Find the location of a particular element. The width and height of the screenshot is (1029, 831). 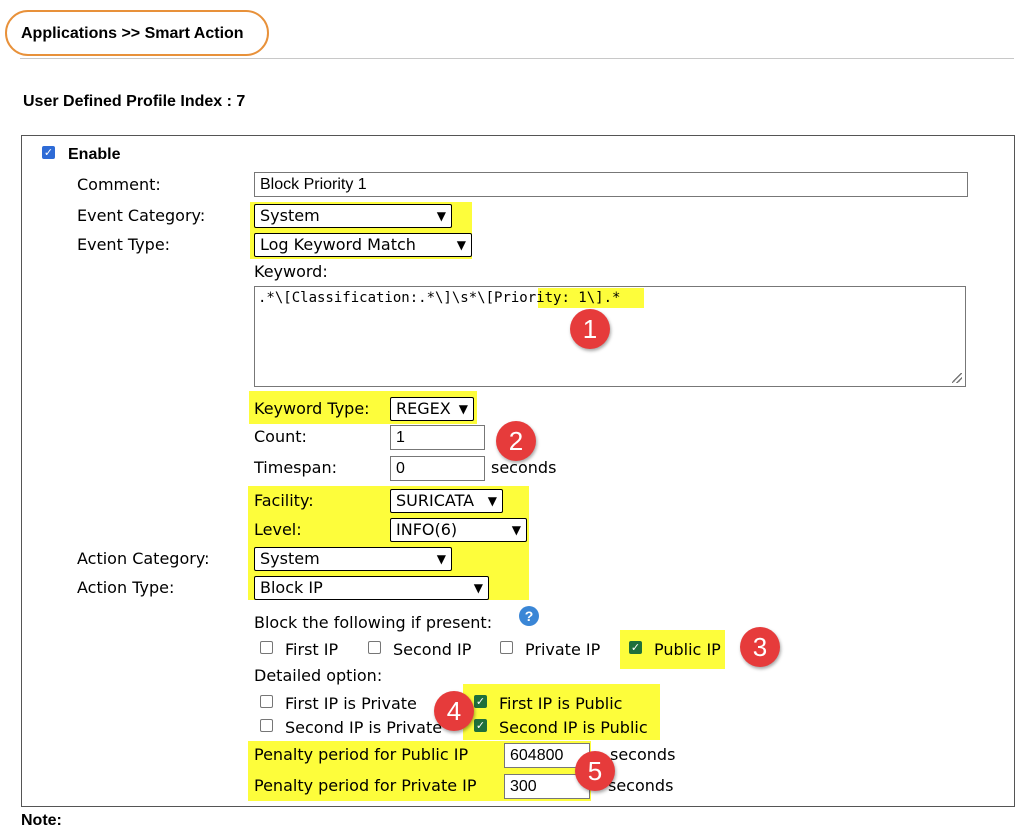

action-category-value: System is located at coordinates (290, 558).